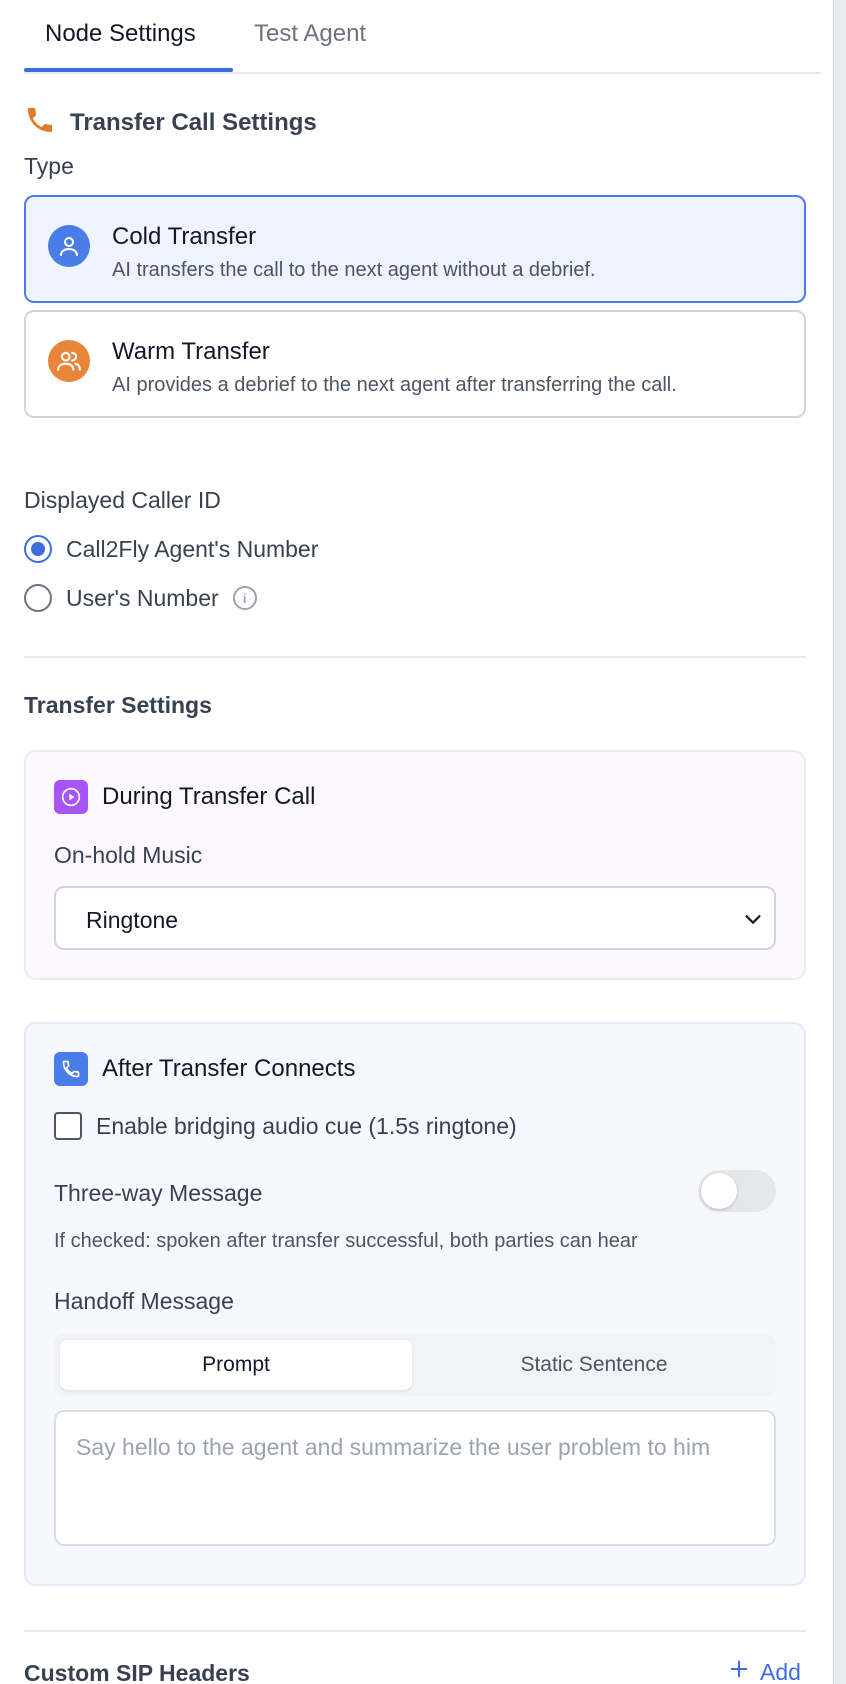  What do you see at coordinates (415, 918) in the screenshot?
I see `on-hold-music-select: Ringtone` at bounding box center [415, 918].